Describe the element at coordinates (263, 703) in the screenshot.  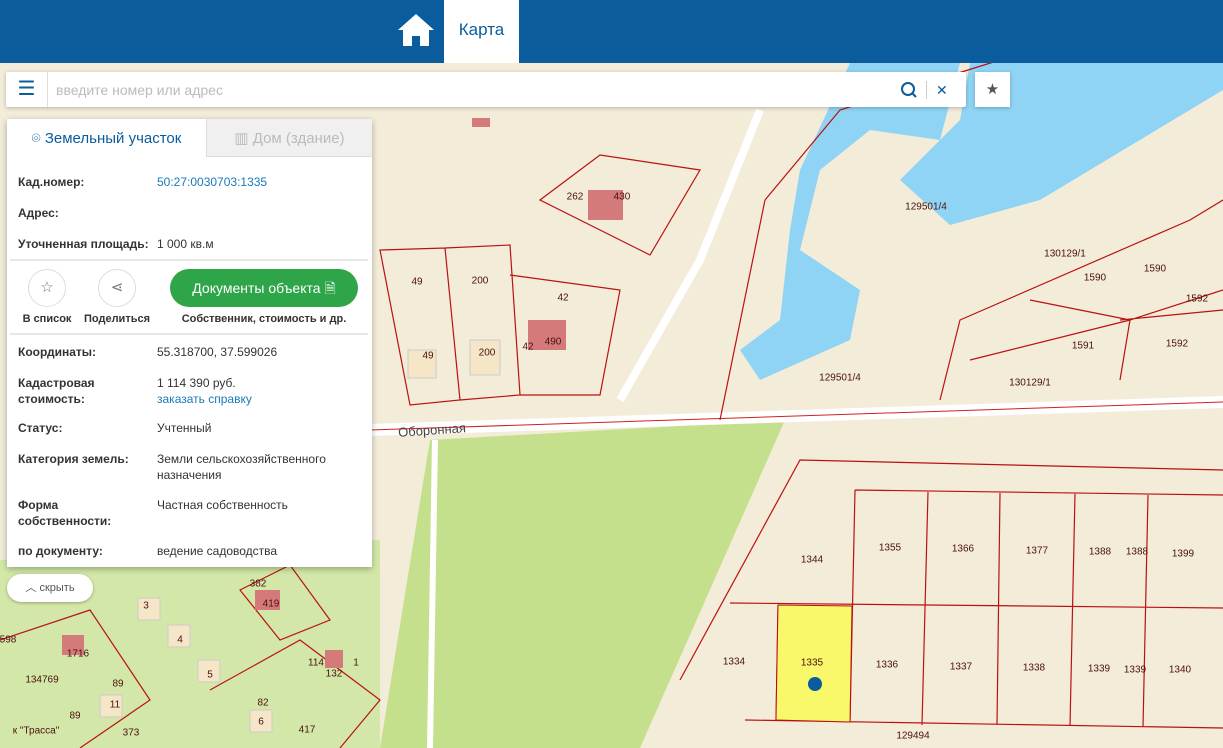
I see `map-parcel-label: 82` at that location.